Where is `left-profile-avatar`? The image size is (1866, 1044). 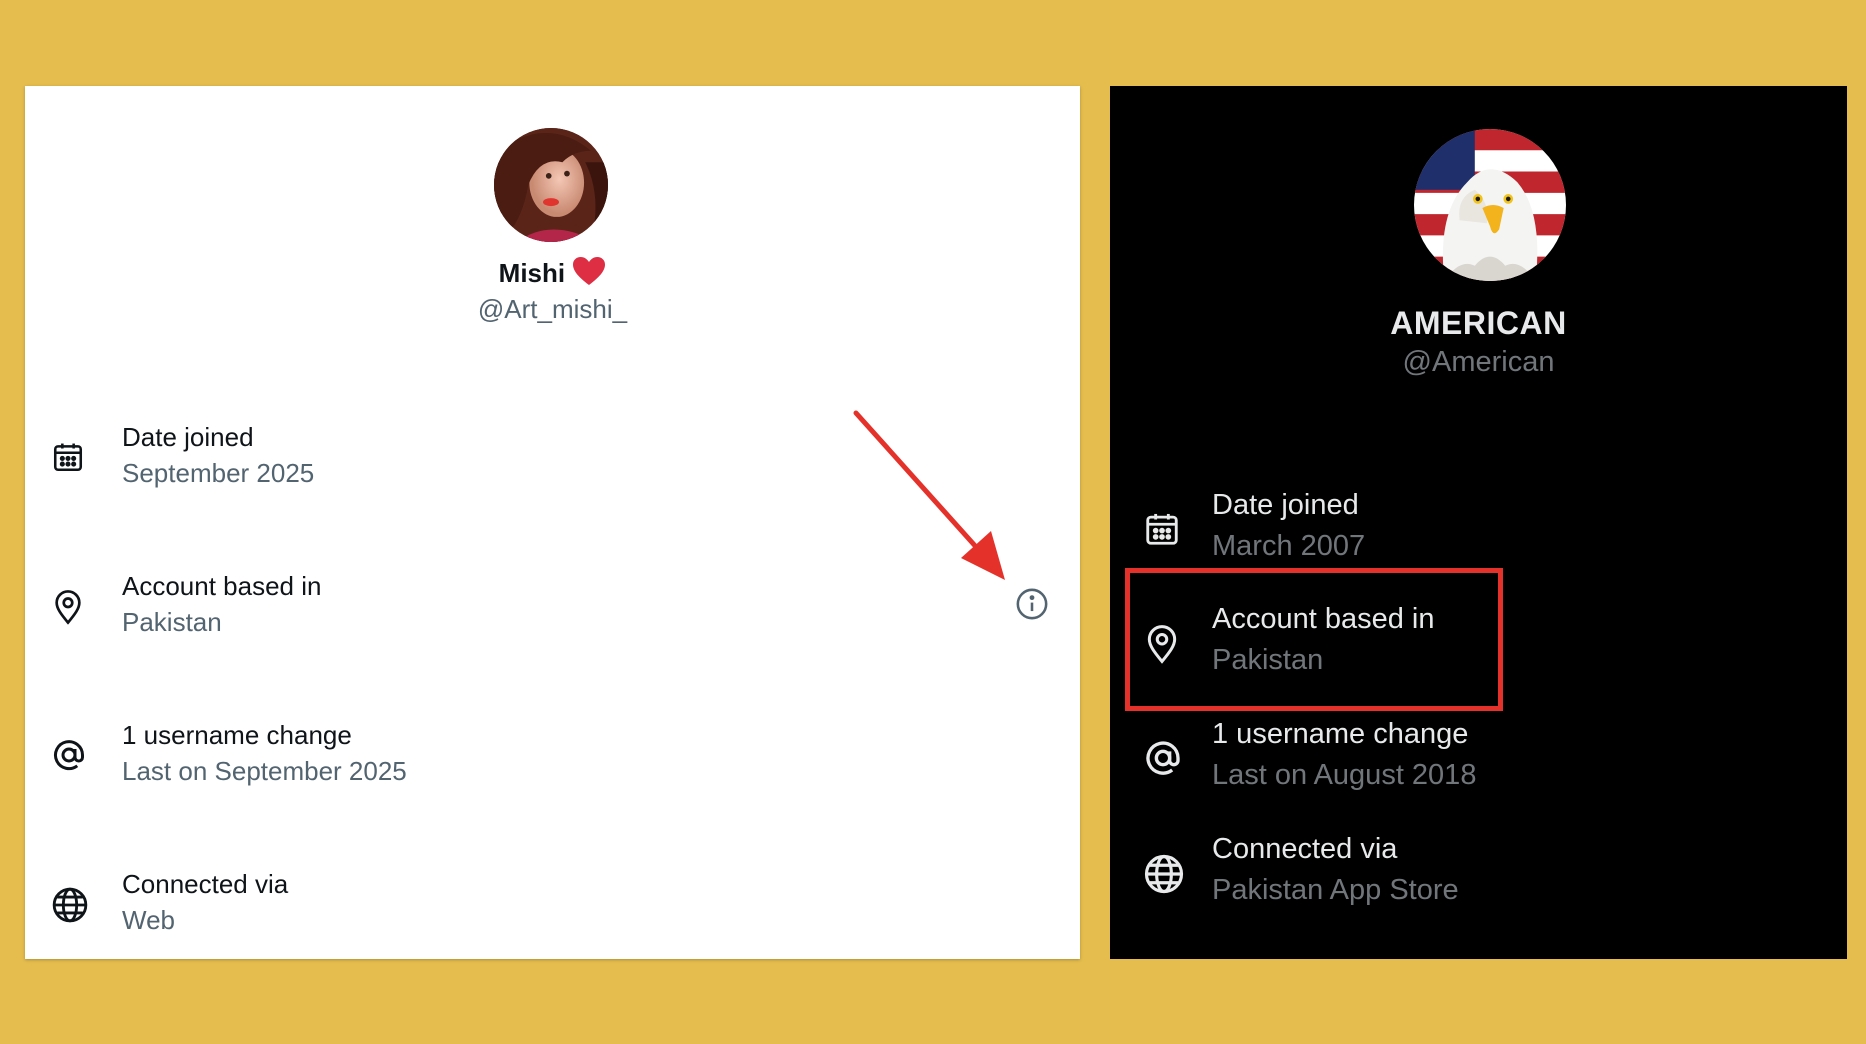 left-profile-avatar is located at coordinates (551, 185).